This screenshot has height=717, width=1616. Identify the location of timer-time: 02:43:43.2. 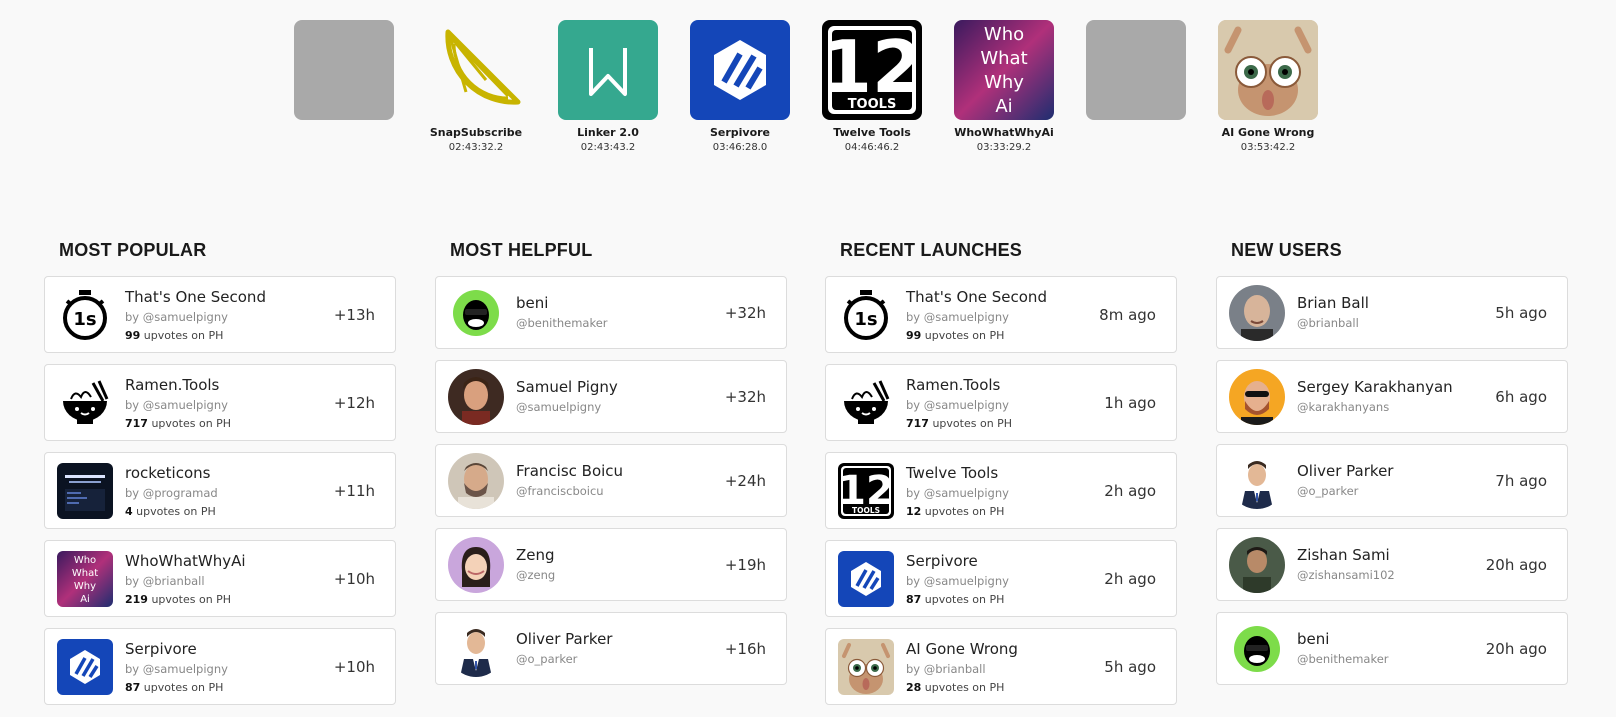
(608, 147).